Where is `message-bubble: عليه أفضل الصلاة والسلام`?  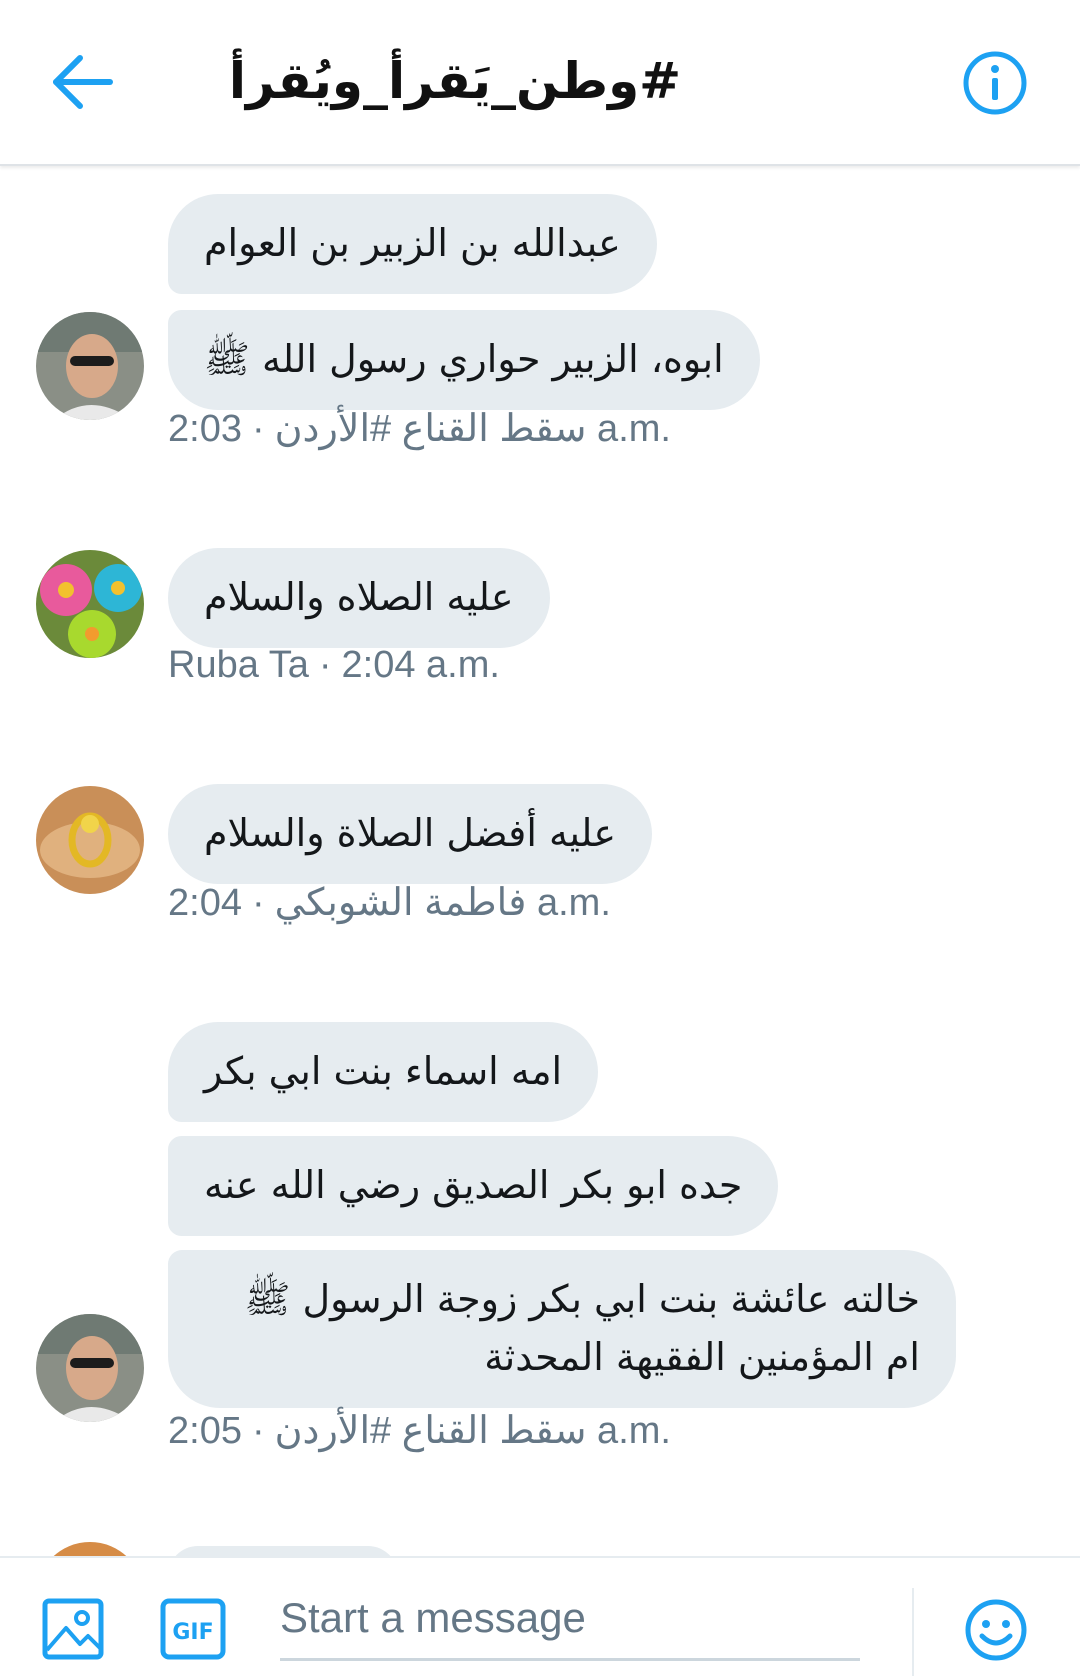 message-bubble: عليه أفضل الصلاة والسلام is located at coordinates (410, 834).